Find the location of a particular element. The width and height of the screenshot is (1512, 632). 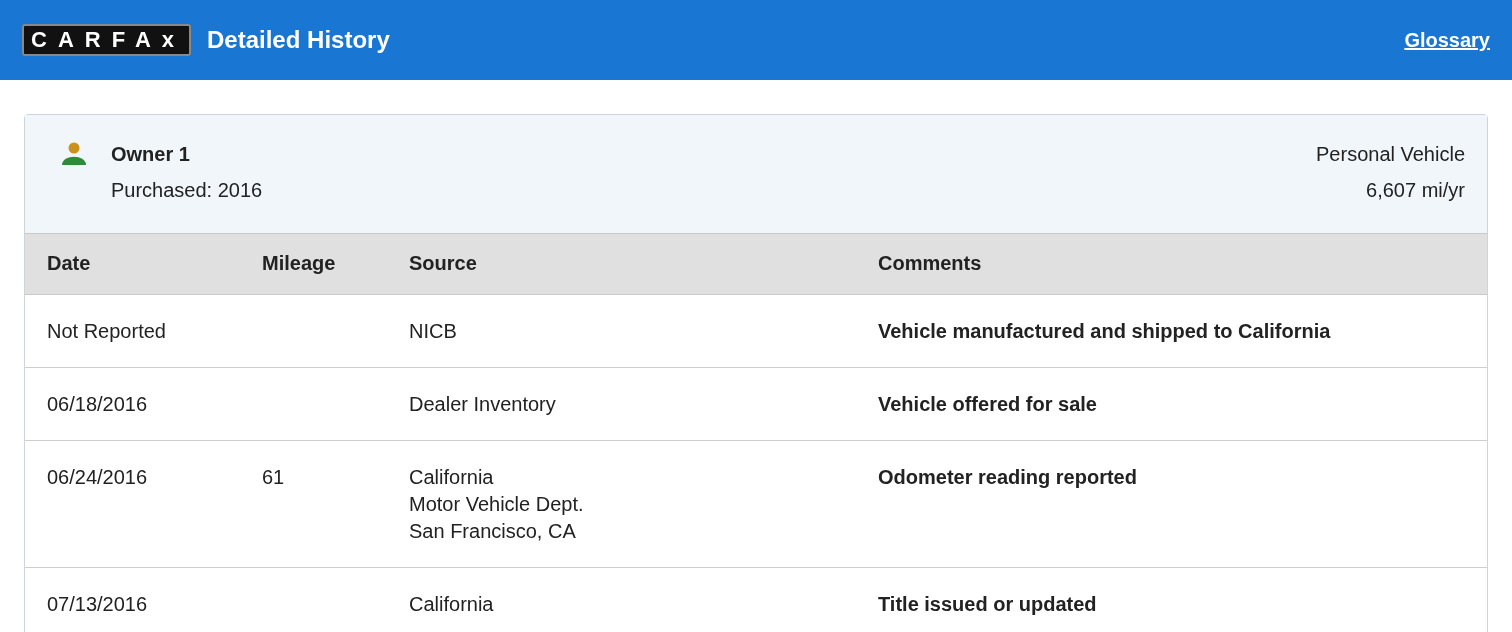

source-line: Motor Vehicle Dept. is located at coordinates (497, 504).